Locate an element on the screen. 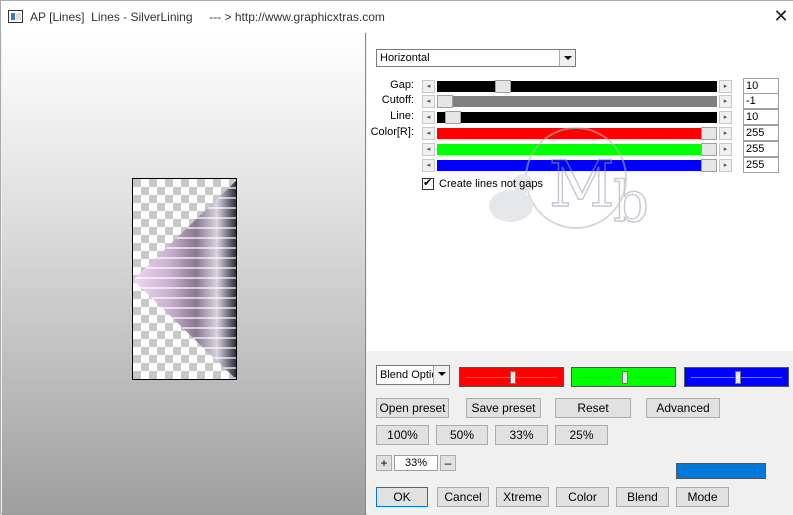  open-preset-button: Open preset is located at coordinates (412, 408).